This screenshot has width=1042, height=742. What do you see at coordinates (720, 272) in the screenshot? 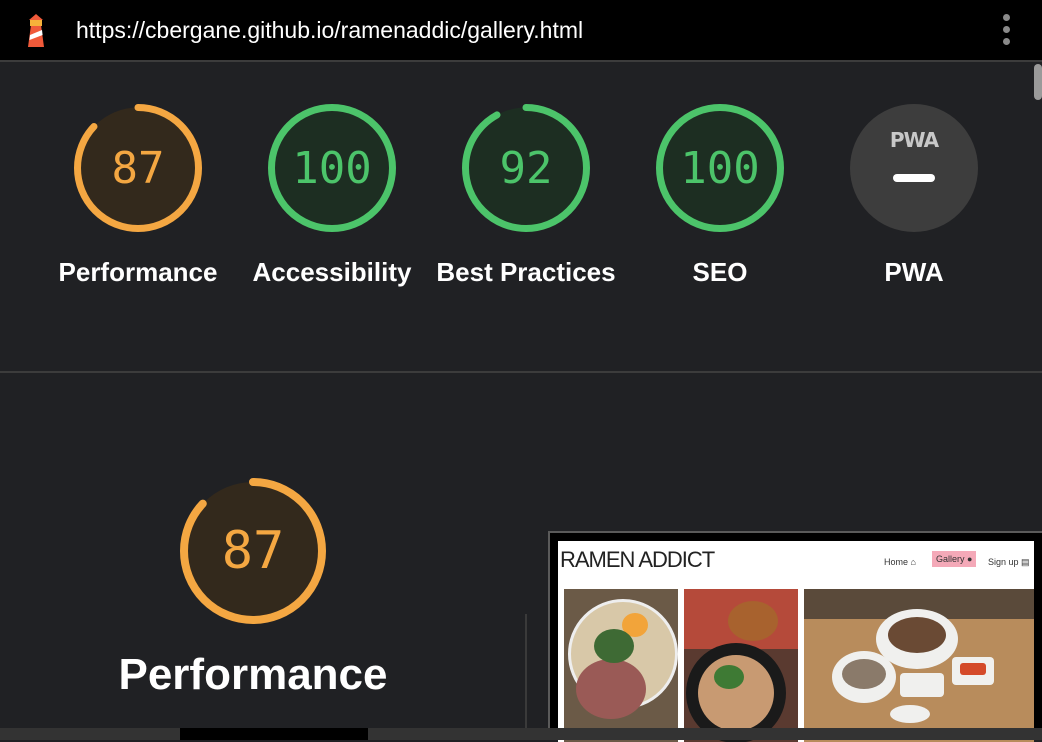
I see `seo-label: SEO` at bounding box center [720, 272].